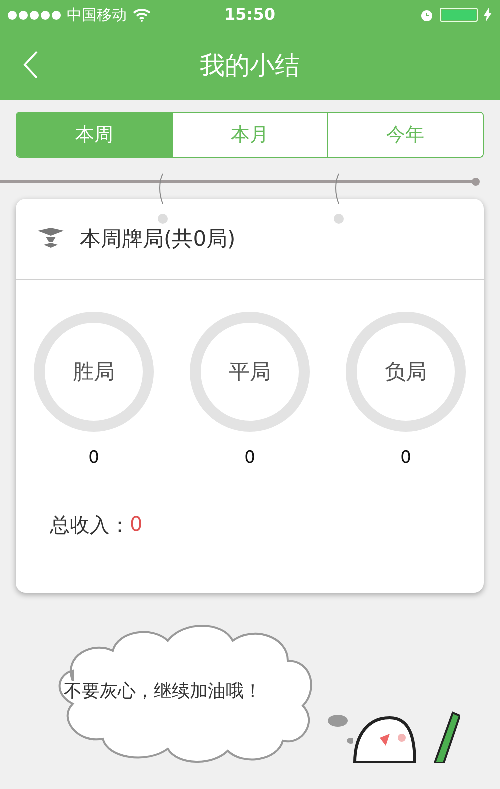 The width and height of the screenshot is (500, 789). What do you see at coordinates (97, 15) in the screenshot?
I see `carrier-name: 中国移动` at bounding box center [97, 15].